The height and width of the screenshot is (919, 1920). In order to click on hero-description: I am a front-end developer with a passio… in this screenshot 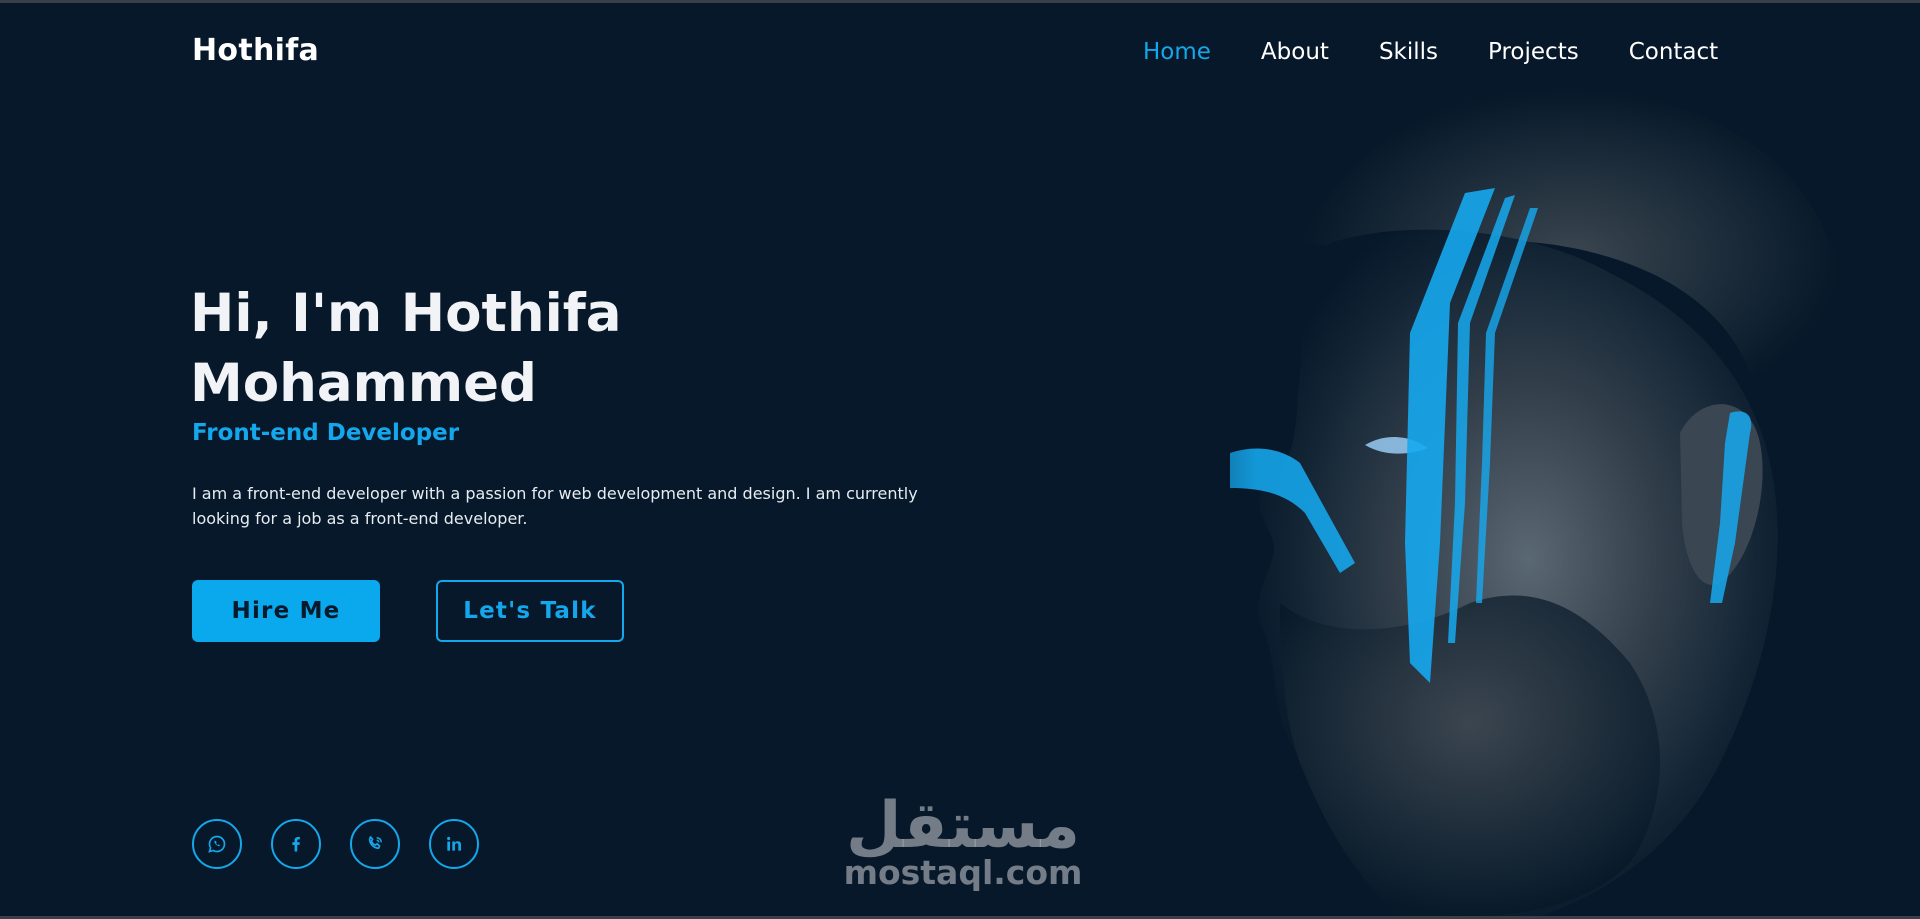, I will do `click(555, 506)`.